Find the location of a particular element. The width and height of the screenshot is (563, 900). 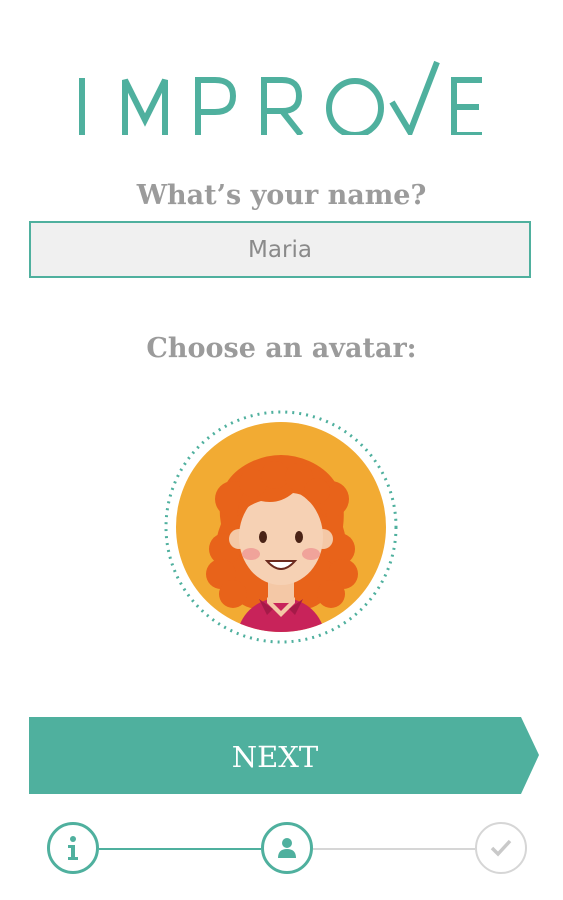

info-icon is located at coordinates (73, 848).